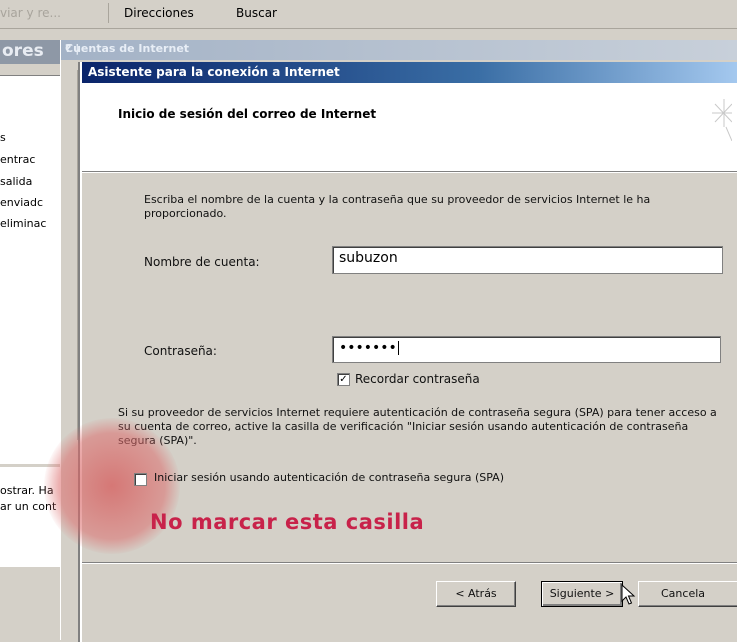 The width and height of the screenshot is (737, 642). Describe the element at coordinates (202, 262) in the screenshot. I see `account-name-label: Nombre de cuenta:` at that location.